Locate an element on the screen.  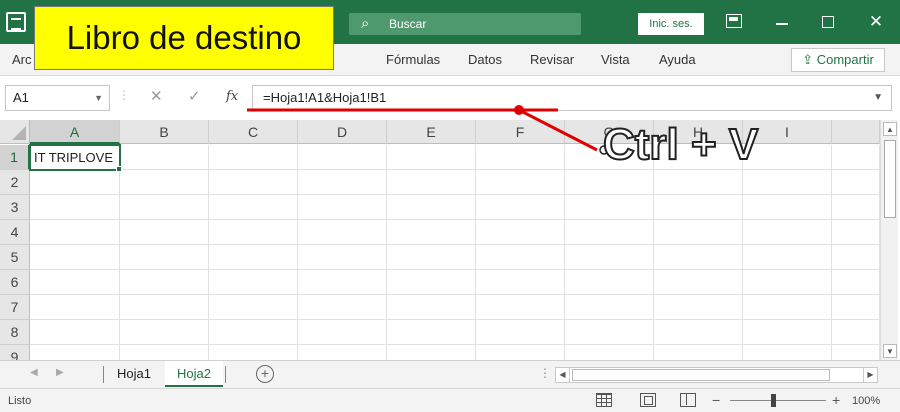
tab-archivo: Arc is located at coordinates (22, 60).